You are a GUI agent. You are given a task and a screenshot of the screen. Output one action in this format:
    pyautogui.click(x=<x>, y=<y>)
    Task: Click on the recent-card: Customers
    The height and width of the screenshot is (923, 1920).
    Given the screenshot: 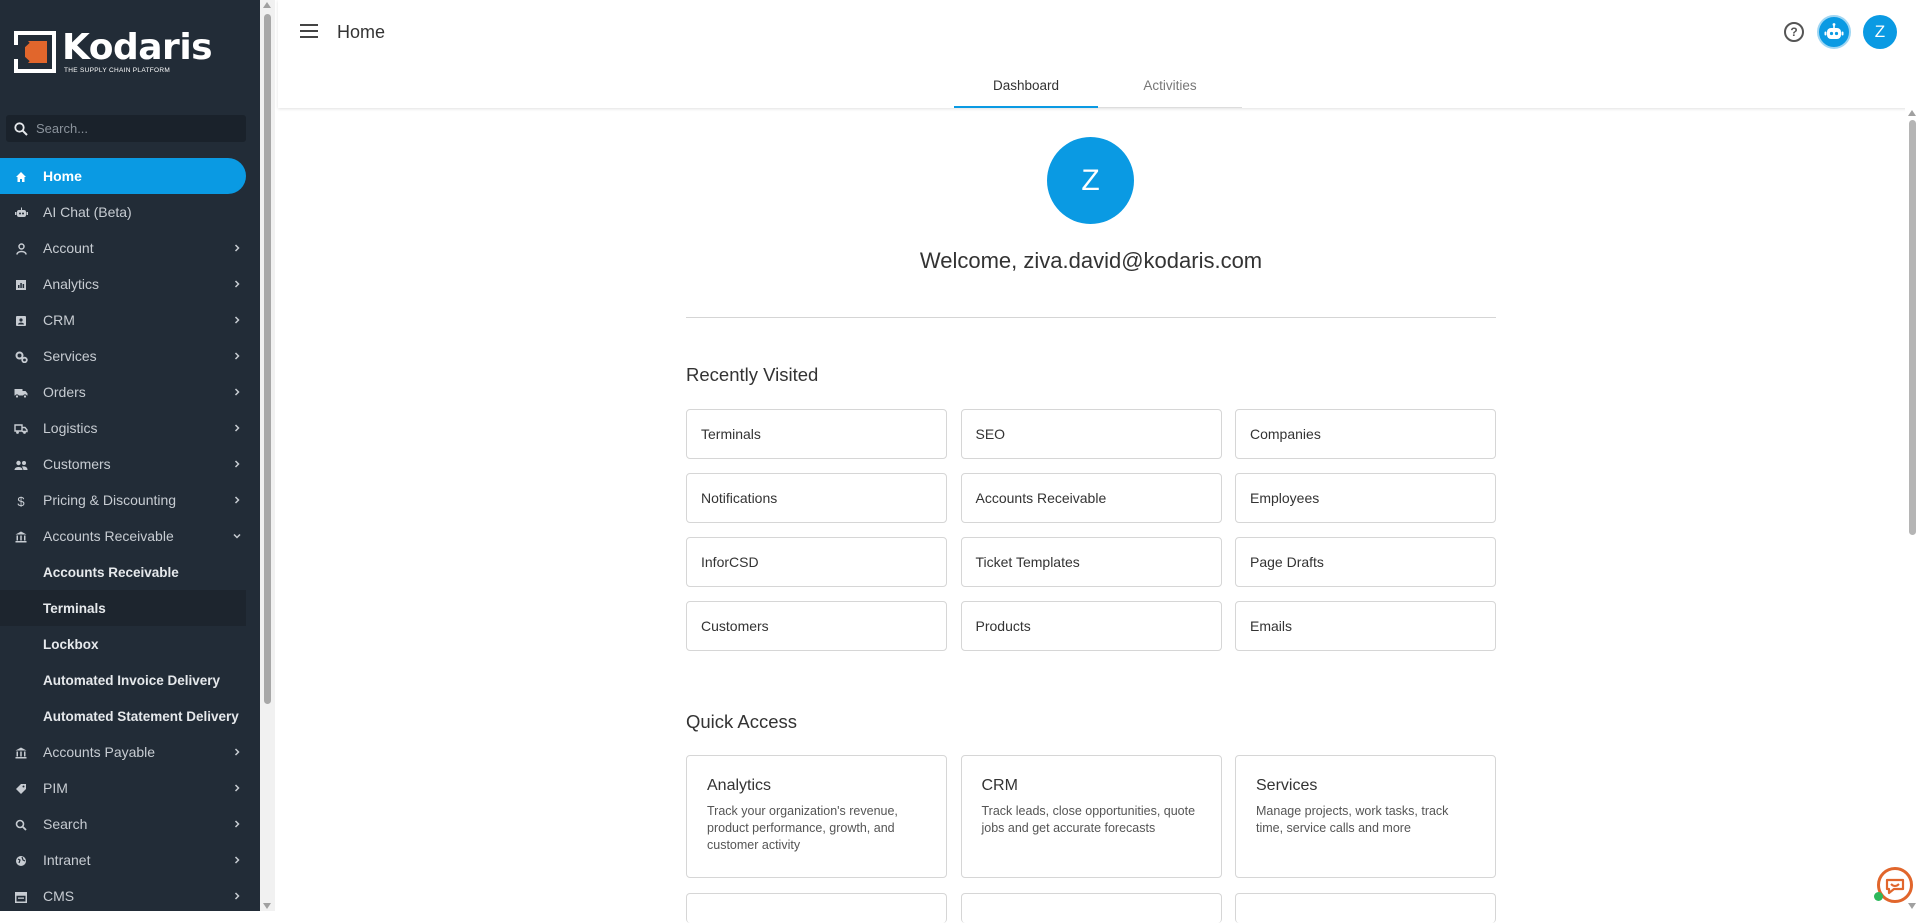 What is the action you would take?
    pyautogui.click(x=816, y=626)
    